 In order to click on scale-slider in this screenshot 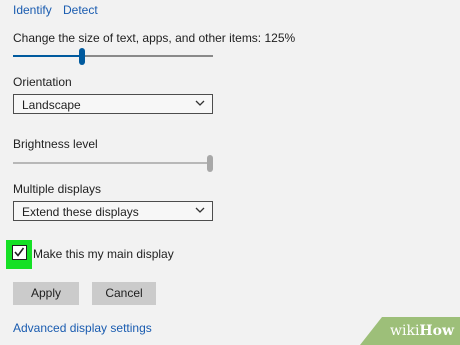, I will do `click(113, 56)`.